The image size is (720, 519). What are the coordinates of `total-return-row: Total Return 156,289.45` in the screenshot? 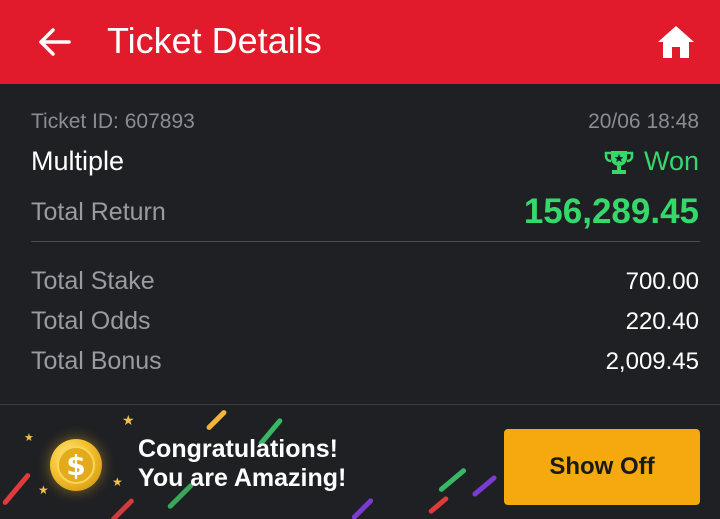 It's located at (365, 212).